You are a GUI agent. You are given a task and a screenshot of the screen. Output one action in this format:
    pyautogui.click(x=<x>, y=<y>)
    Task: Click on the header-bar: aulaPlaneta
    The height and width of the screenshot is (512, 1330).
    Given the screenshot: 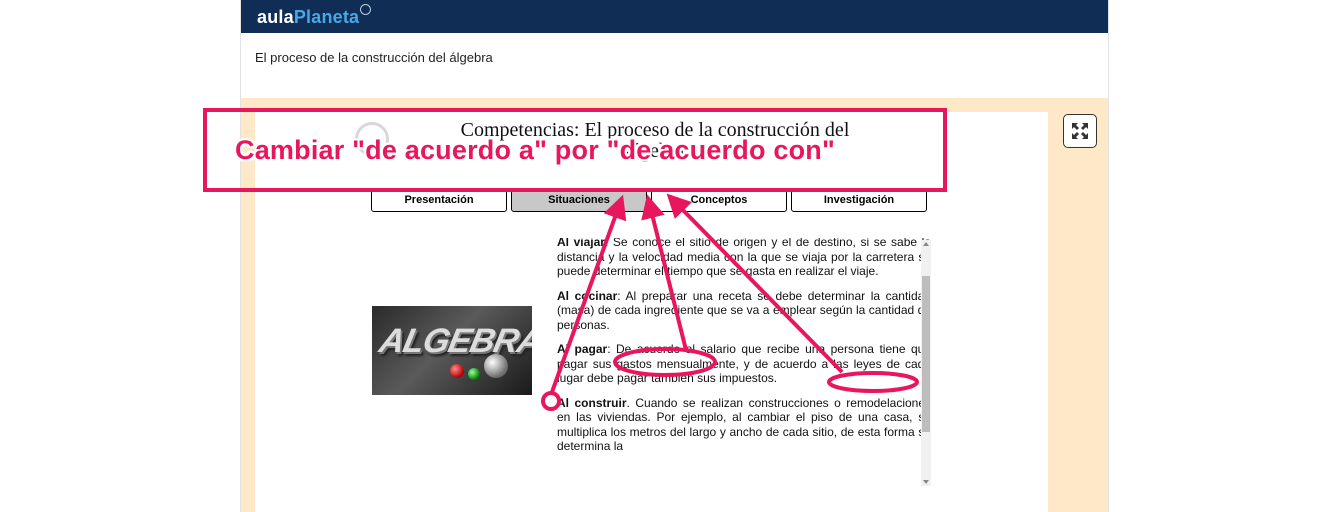 What is the action you would take?
    pyautogui.click(x=674, y=16)
    